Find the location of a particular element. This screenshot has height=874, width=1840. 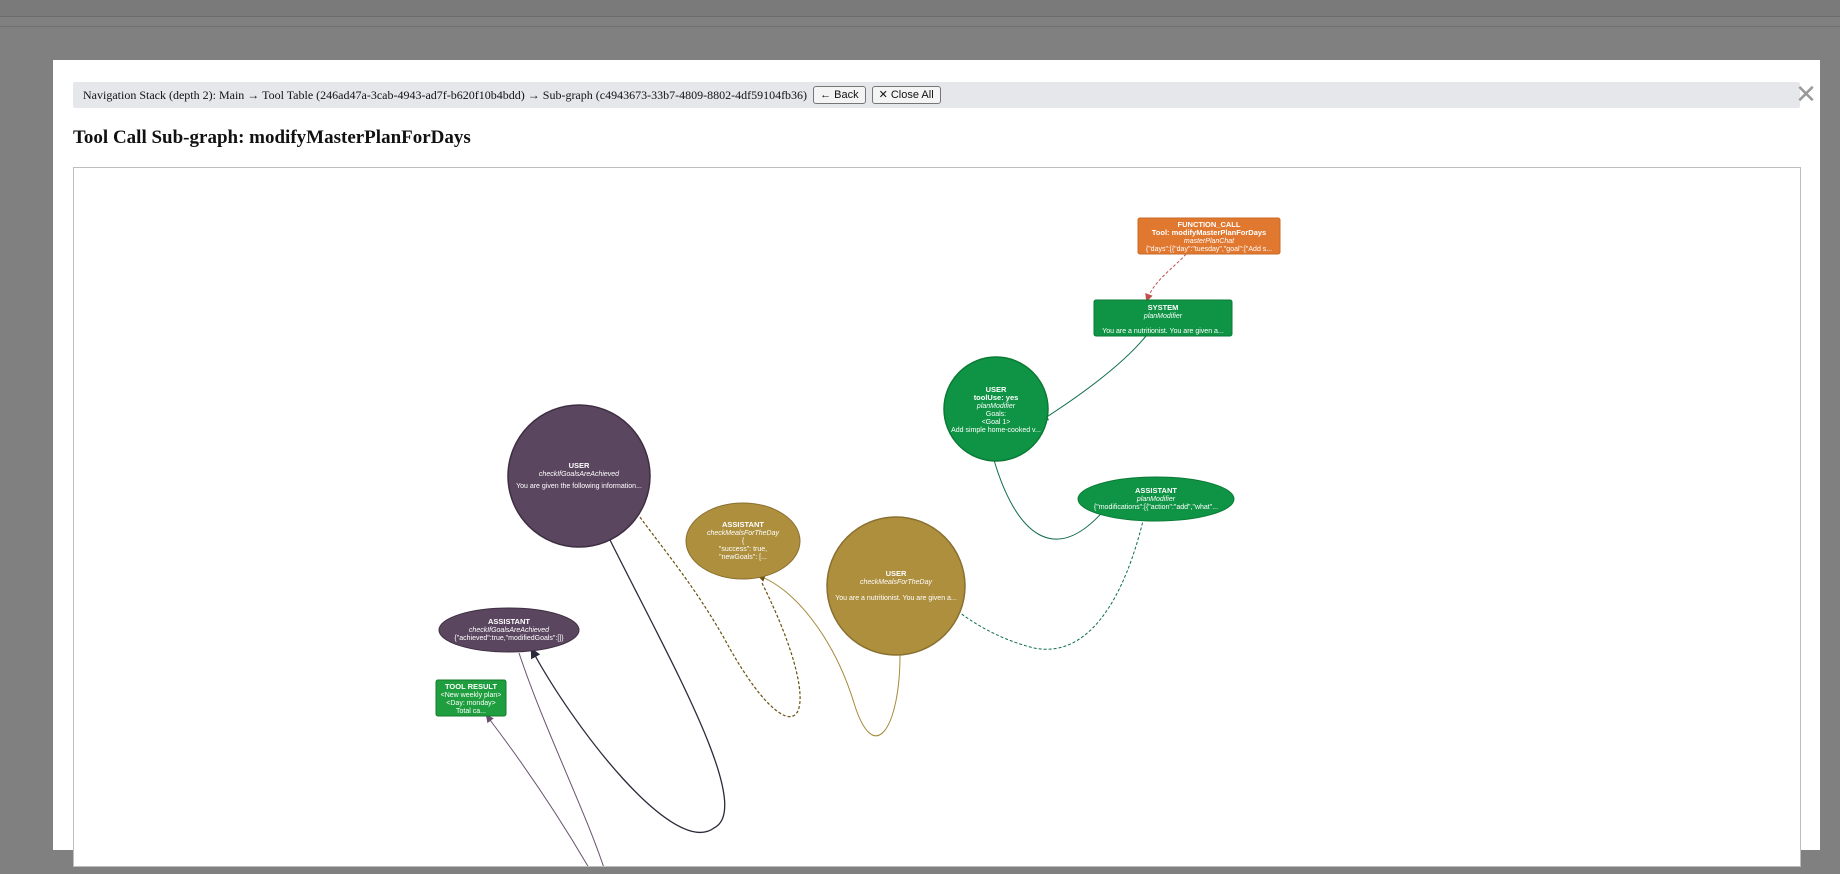

node-user-plan-goals: Goals: is located at coordinates (996, 414).